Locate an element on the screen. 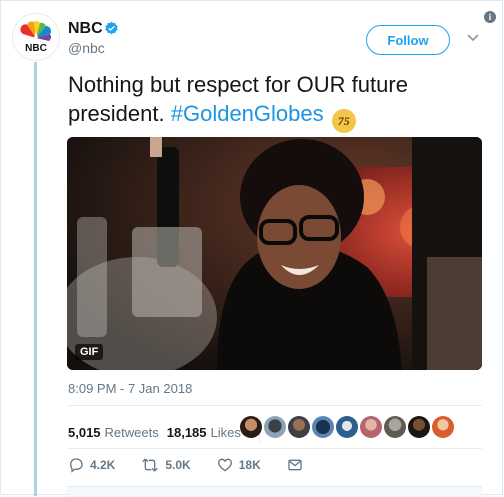 The height and width of the screenshot is (497, 504). dm-button is located at coordinates (295, 465).